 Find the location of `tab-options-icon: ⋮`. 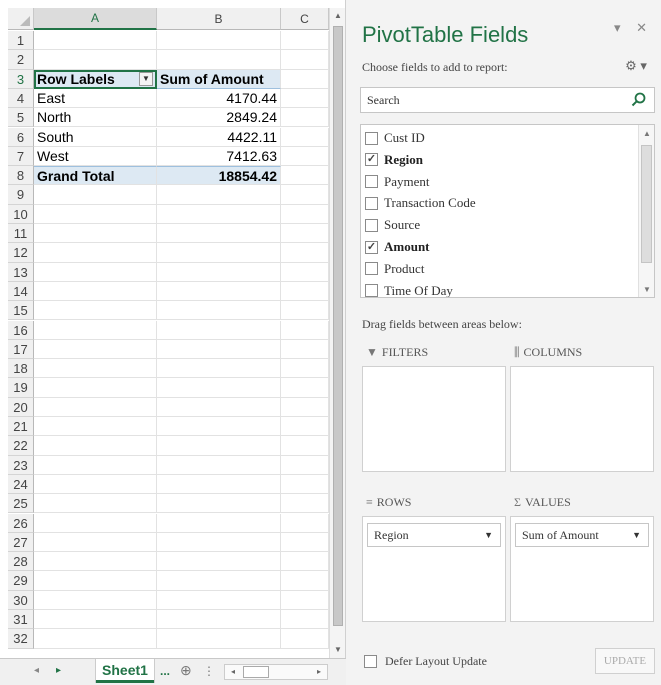

tab-options-icon: ⋮ is located at coordinates (209, 671).